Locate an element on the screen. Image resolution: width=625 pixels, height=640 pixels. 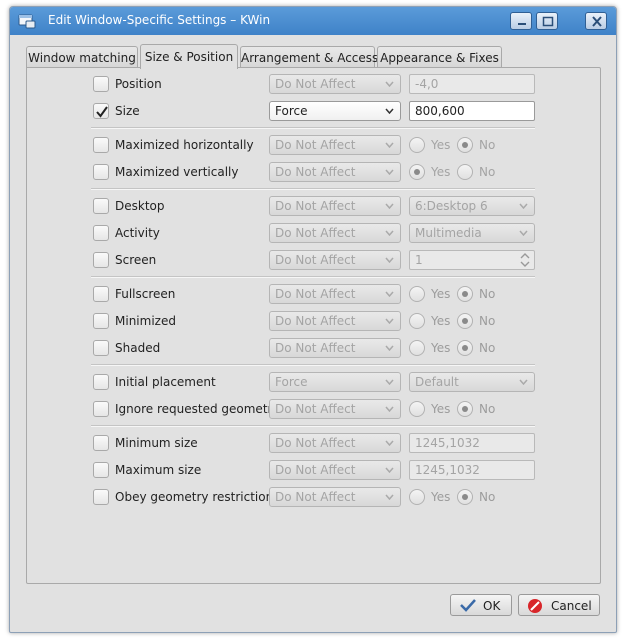
max-vertical-policy-select: Do Not Affect is located at coordinates (335, 172).